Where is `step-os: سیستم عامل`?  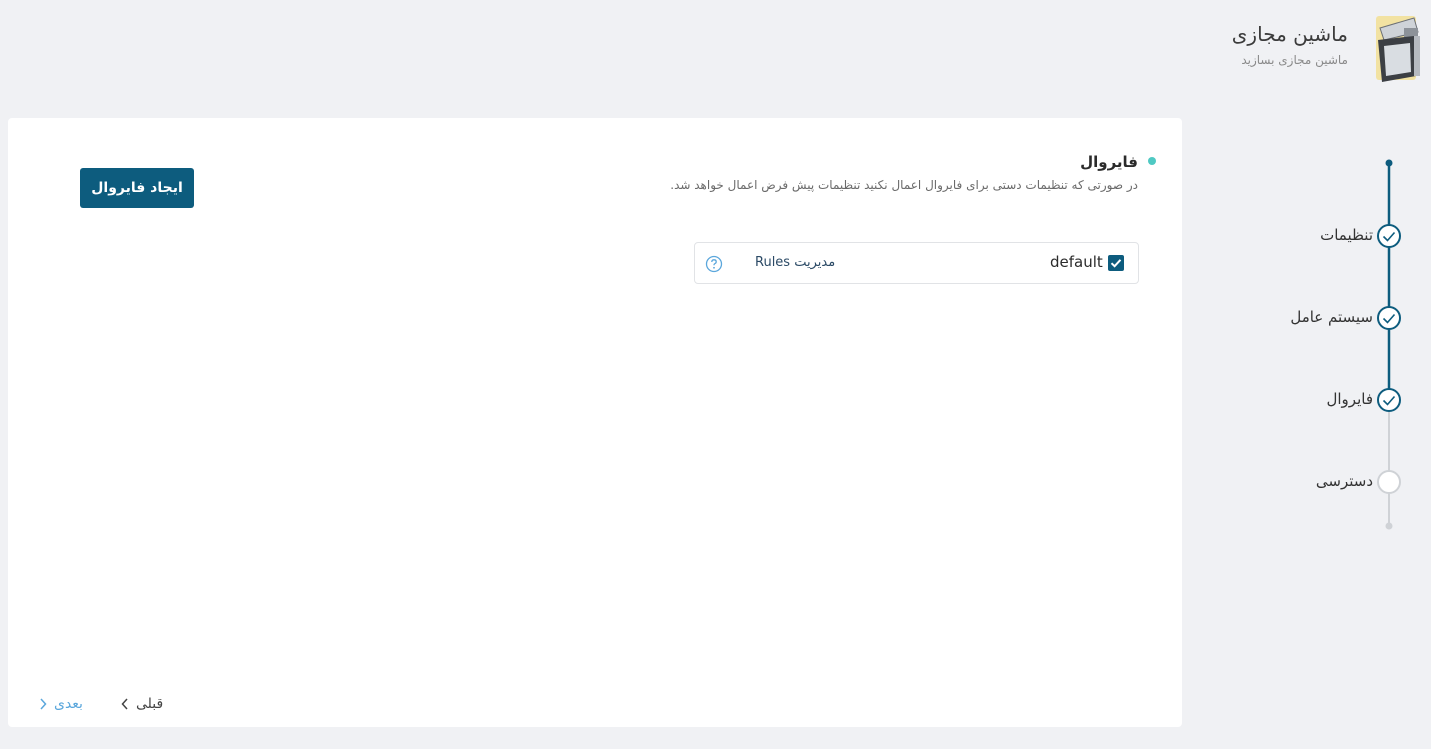
step-os: سیستم عامل is located at coordinates (1331, 317).